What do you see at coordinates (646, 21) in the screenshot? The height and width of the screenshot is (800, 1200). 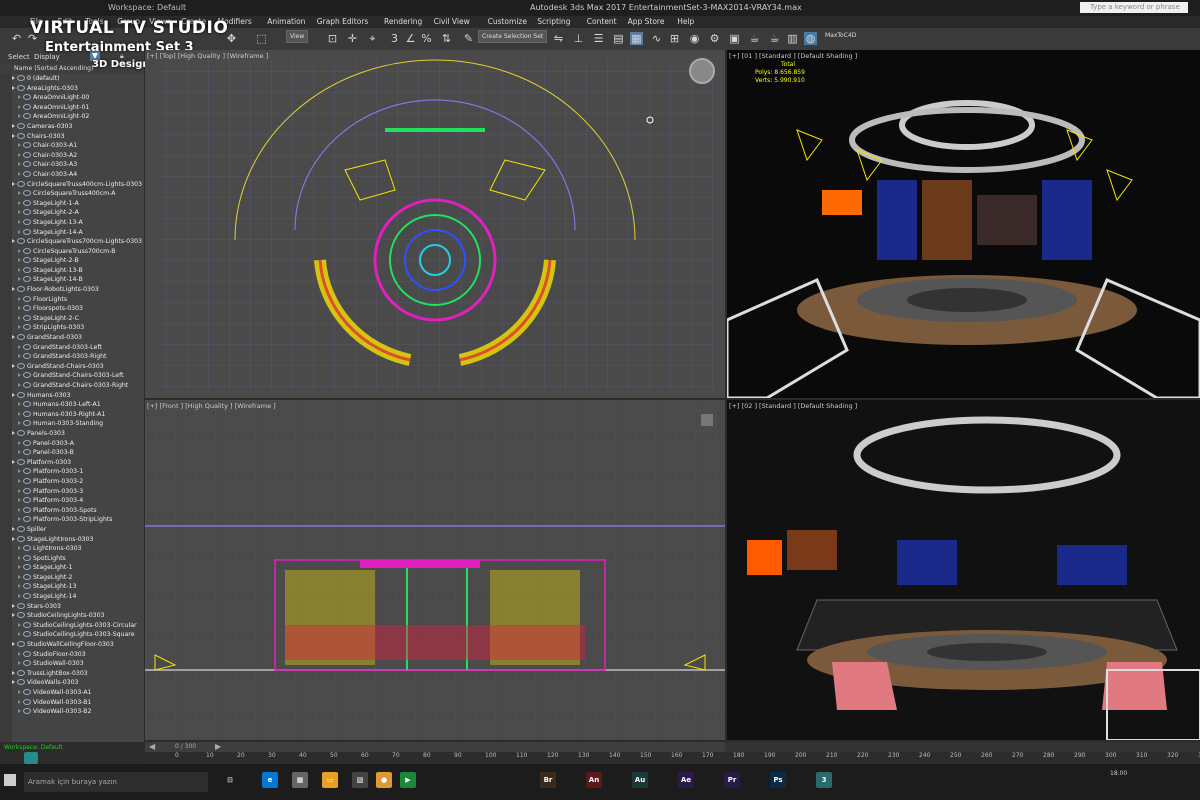 I see `menu-app-store: App Store` at bounding box center [646, 21].